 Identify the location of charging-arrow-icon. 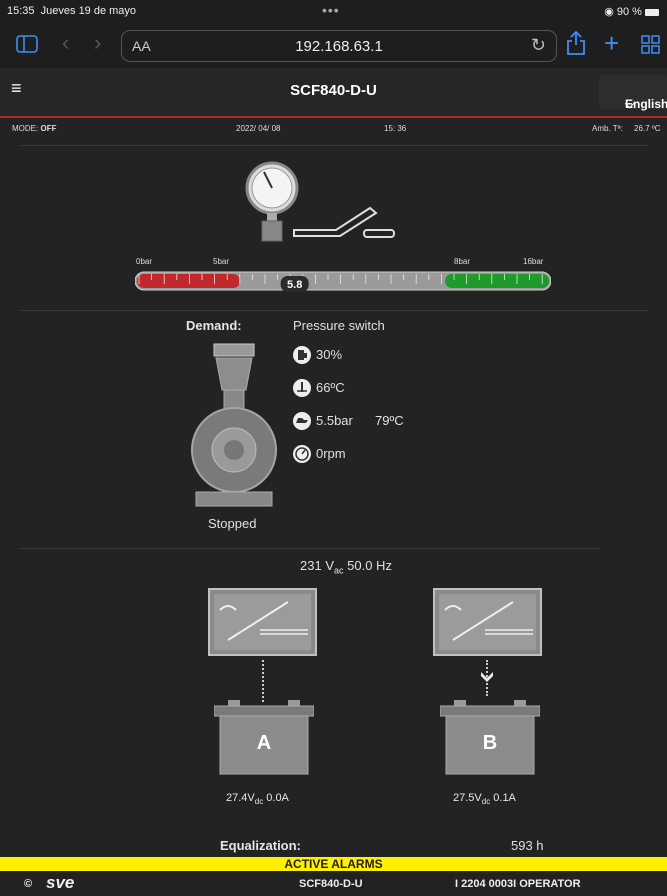
(487, 677).